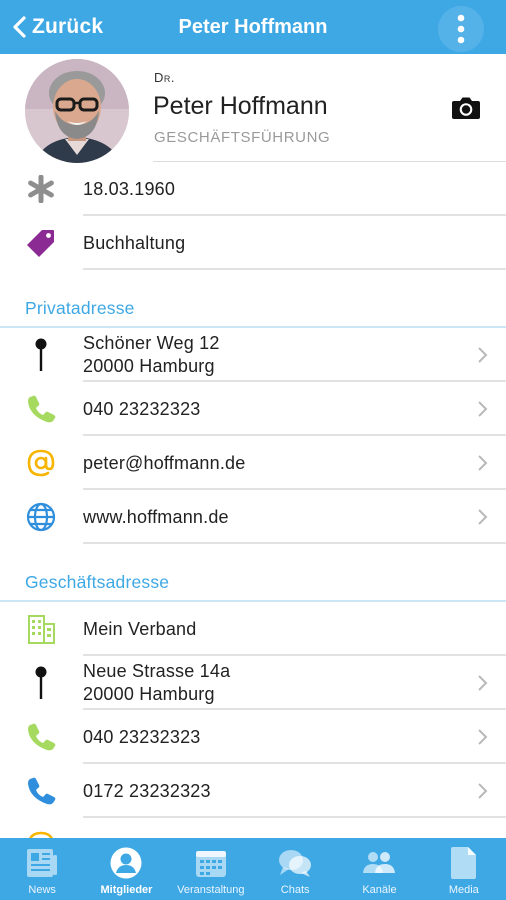  What do you see at coordinates (464, 863) in the screenshot?
I see `document-icon` at bounding box center [464, 863].